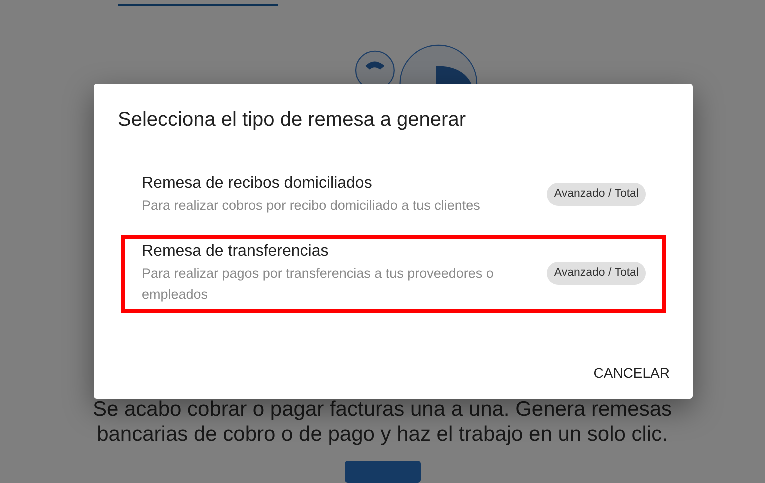 The width and height of the screenshot is (765, 483). What do you see at coordinates (236, 252) in the screenshot?
I see `option-title: Remesa de transferencias` at bounding box center [236, 252].